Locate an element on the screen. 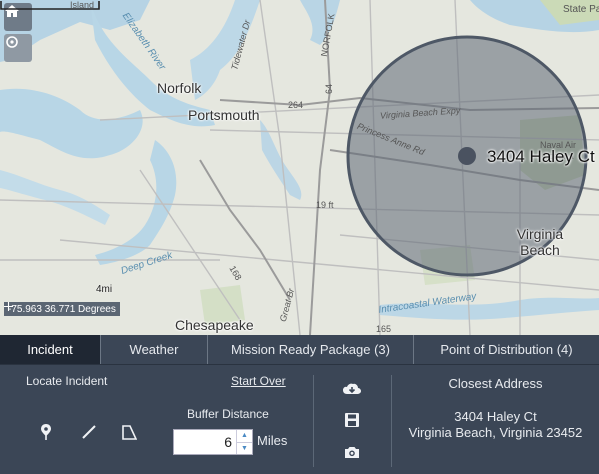  line-icon is located at coordinates (89, 432).